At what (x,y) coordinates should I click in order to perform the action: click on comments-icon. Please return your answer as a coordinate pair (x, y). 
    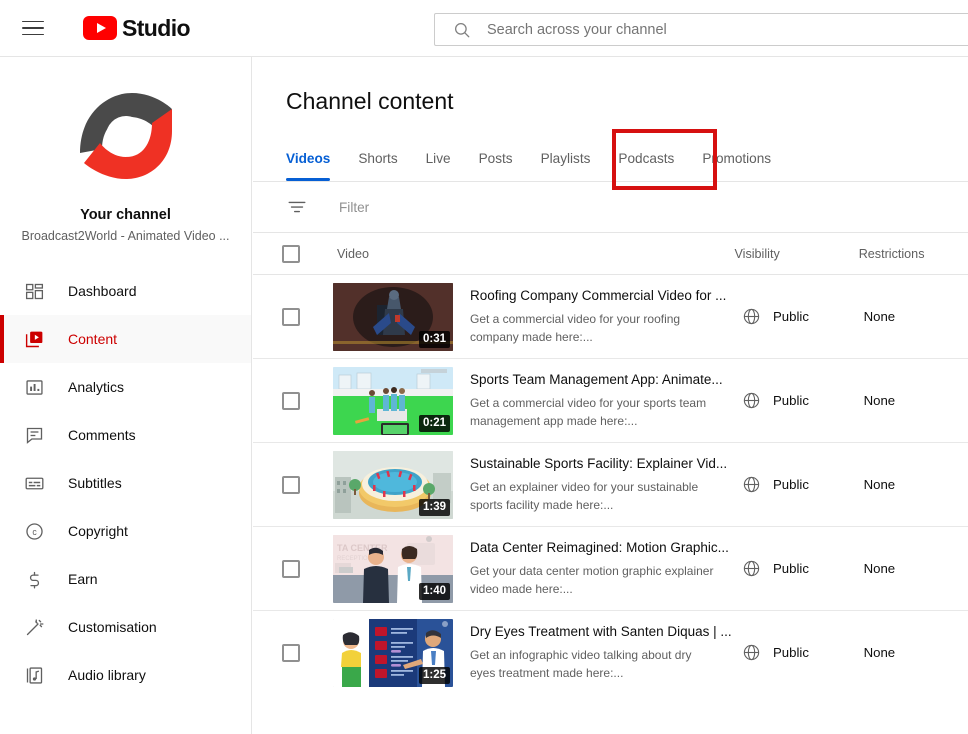
    Looking at the image, I should click on (34, 435).